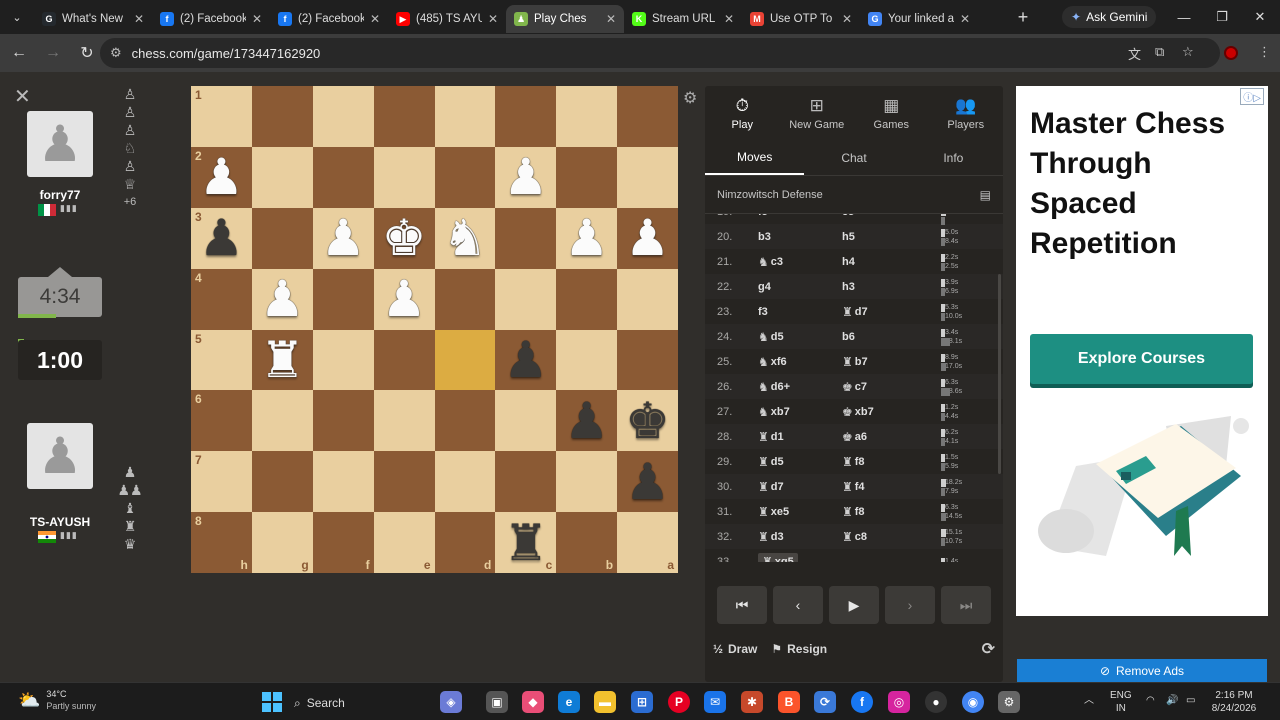 This screenshot has width=1280, height=720. Describe the element at coordinates (800, 412) in the screenshot. I see `white-move: ♞ xb7` at that location.